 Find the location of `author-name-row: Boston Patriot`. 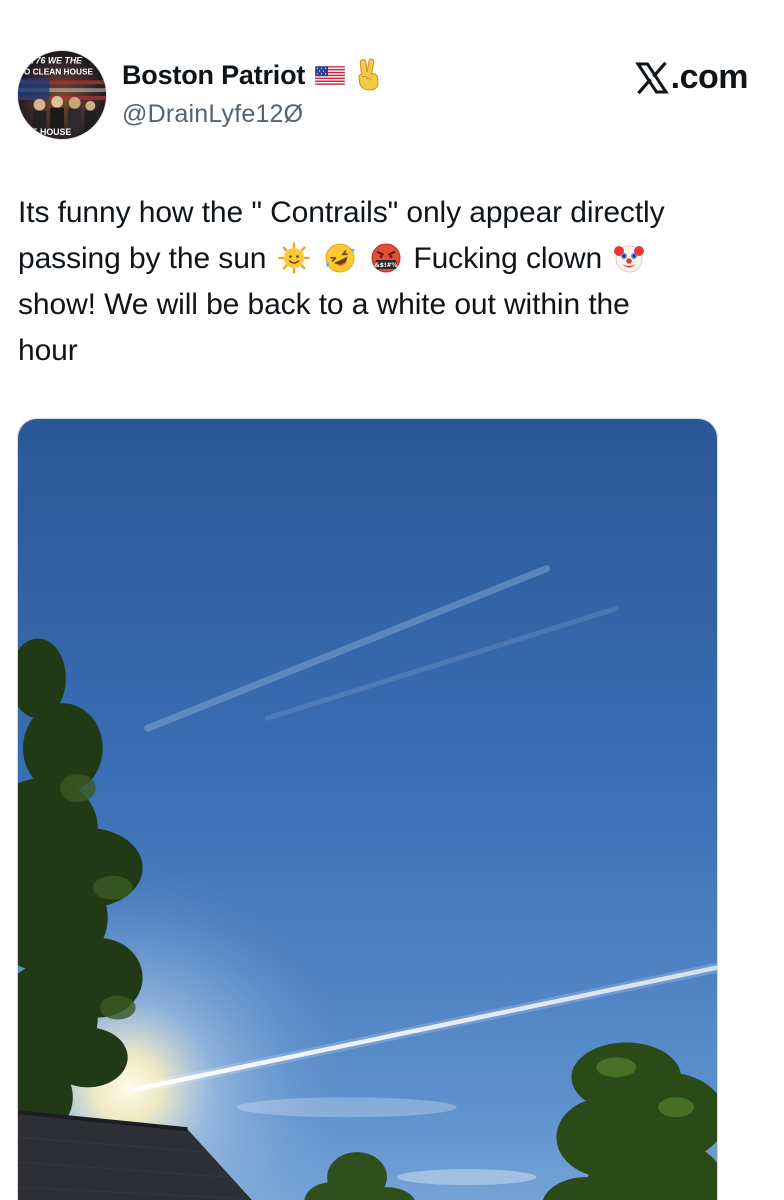

author-name-row: Boston Patriot is located at coordinates (252, 74).